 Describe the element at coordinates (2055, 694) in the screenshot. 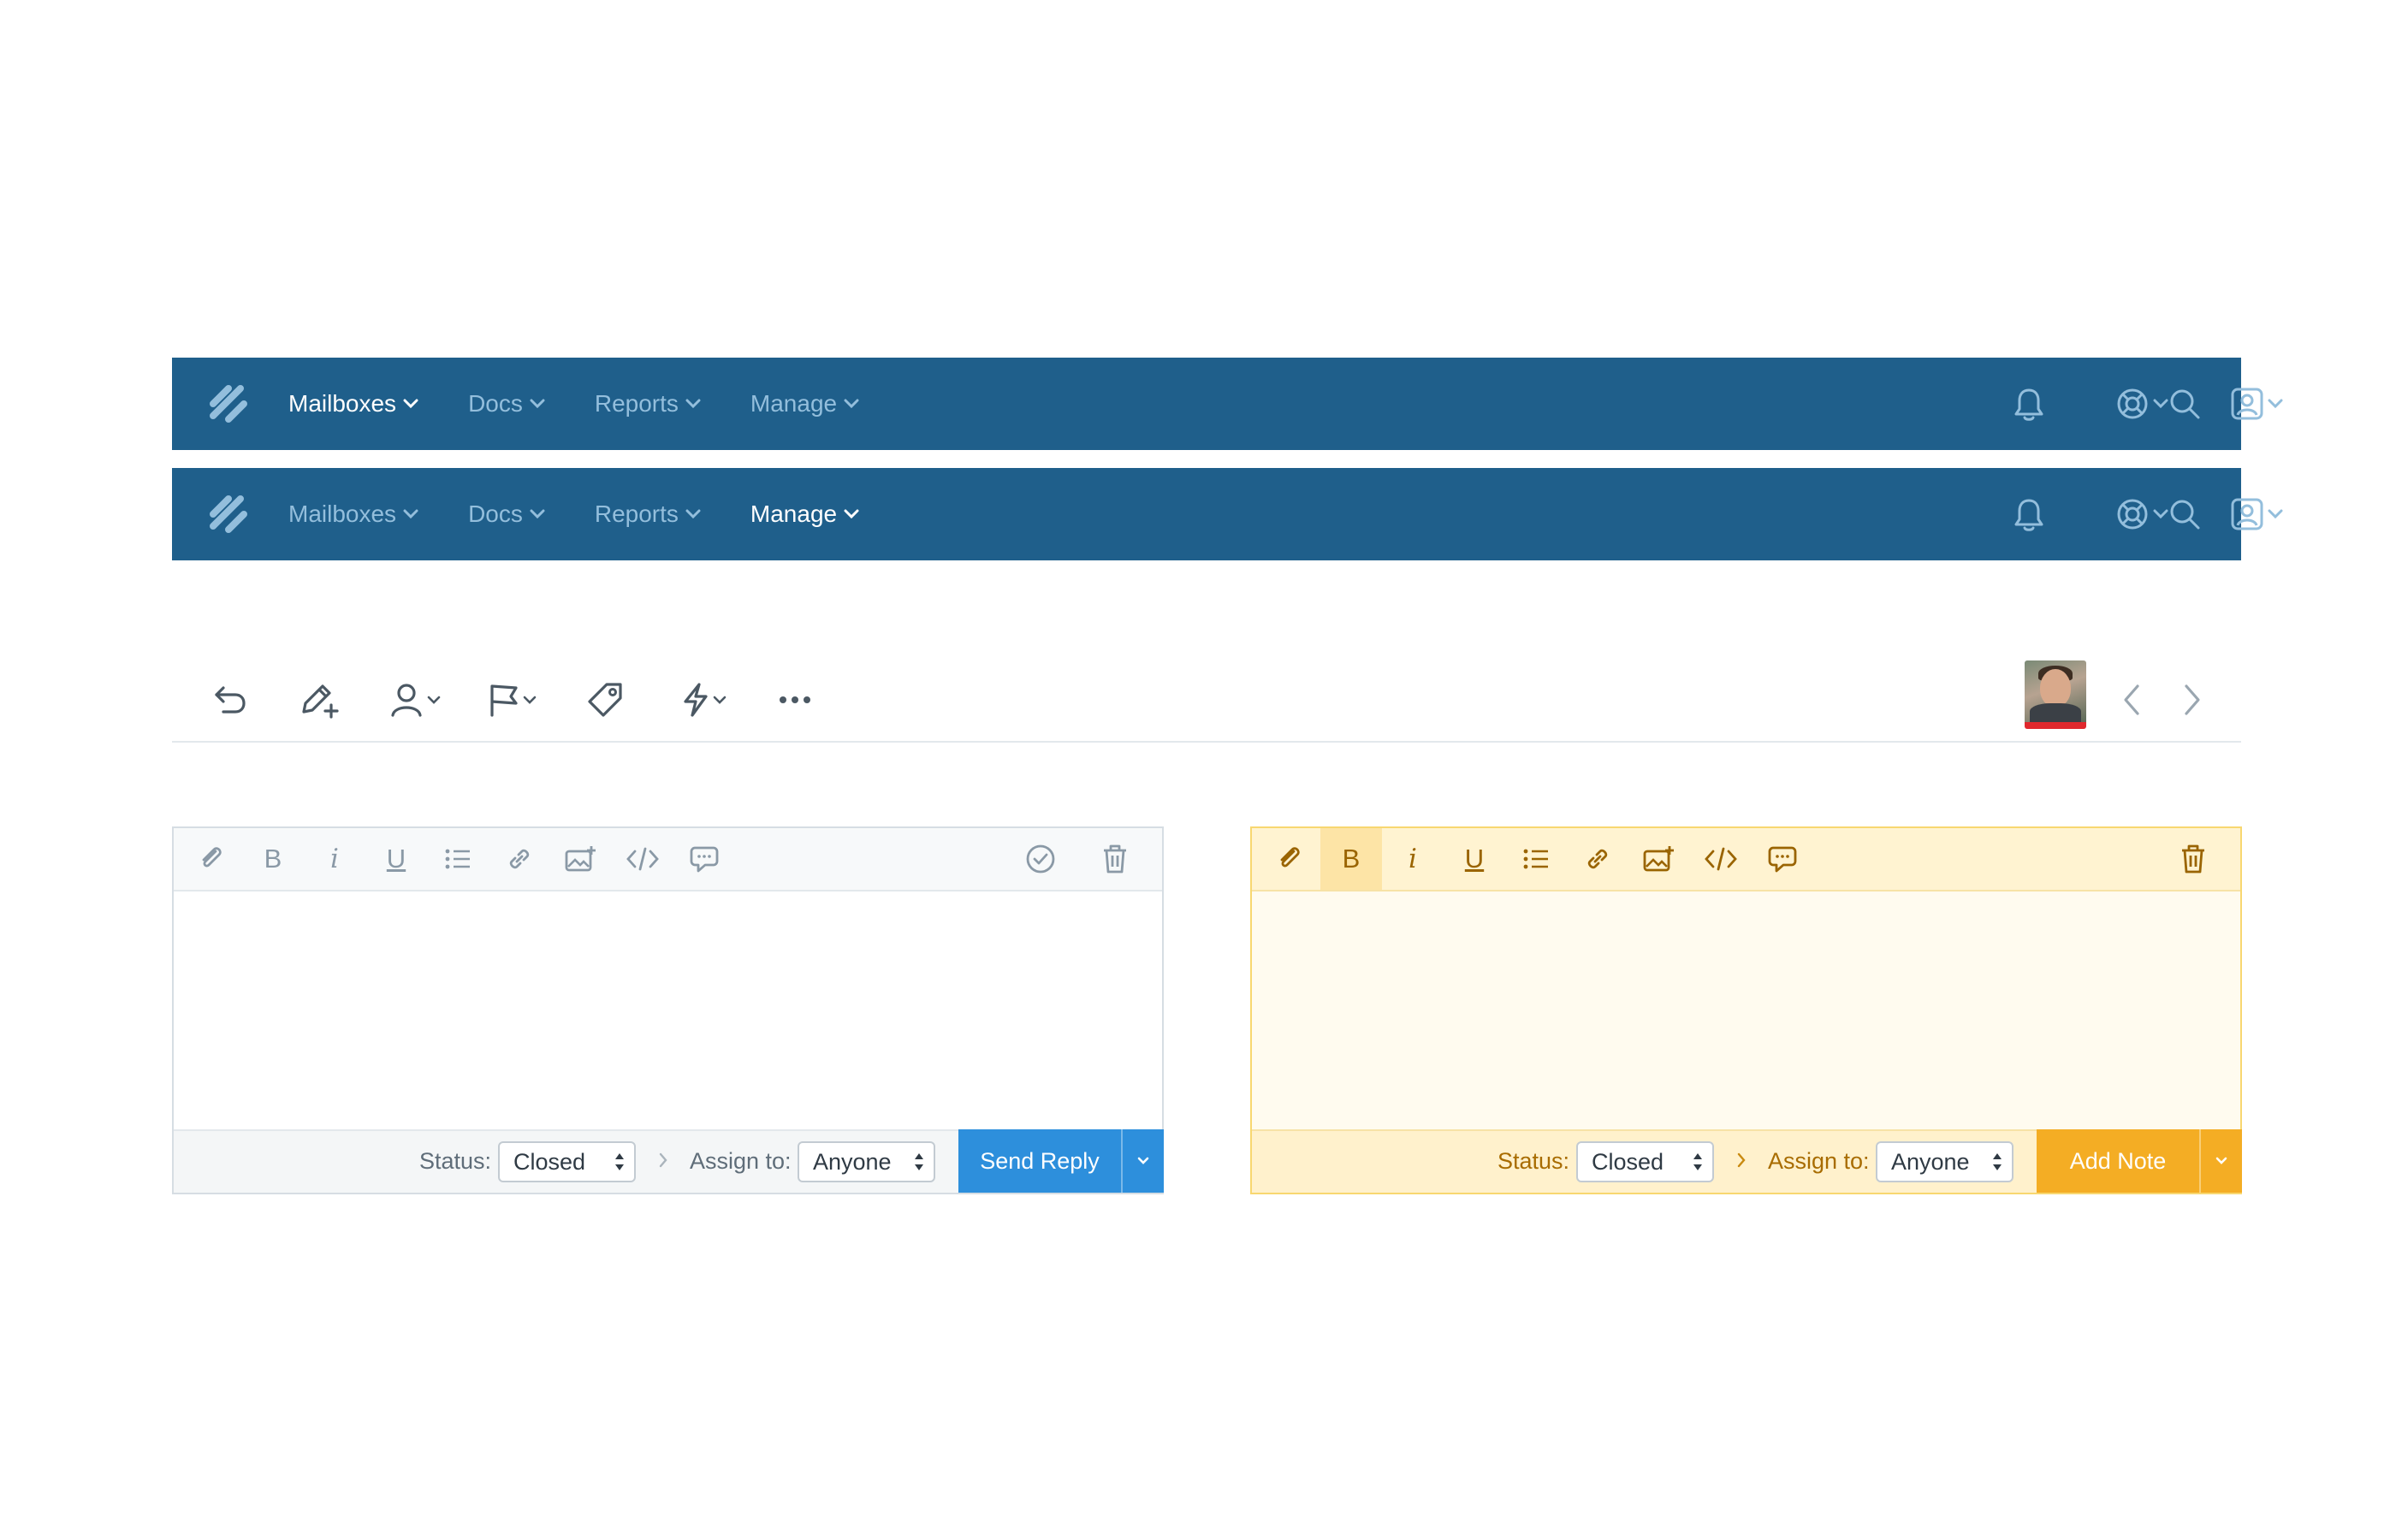

I see `avatar` at that location.